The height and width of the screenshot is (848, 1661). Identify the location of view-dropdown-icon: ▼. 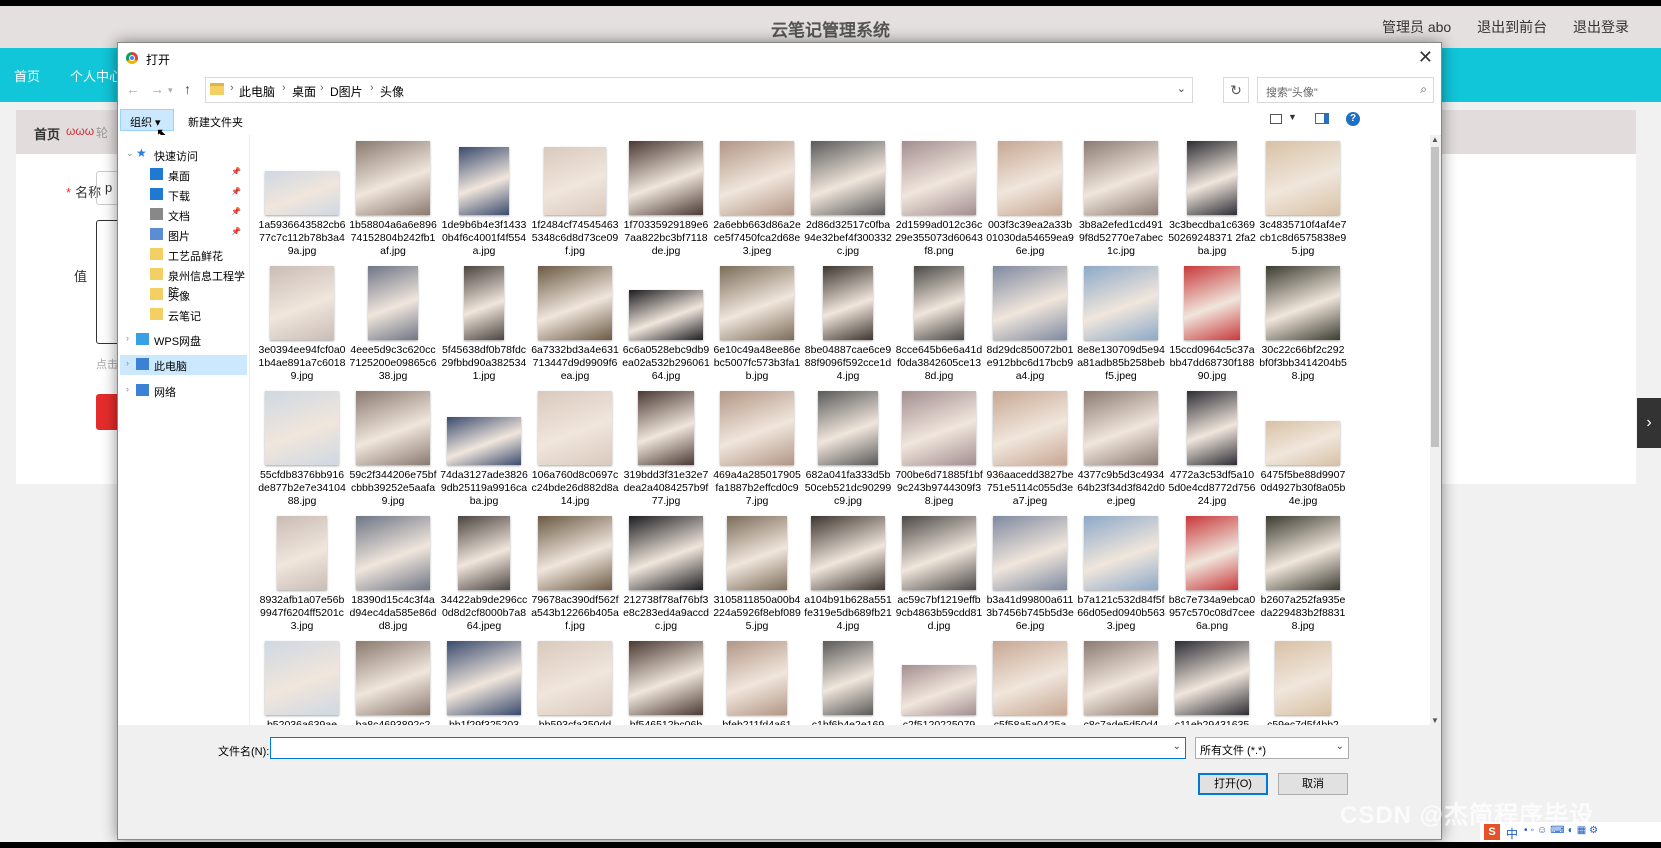
(1292, 117).